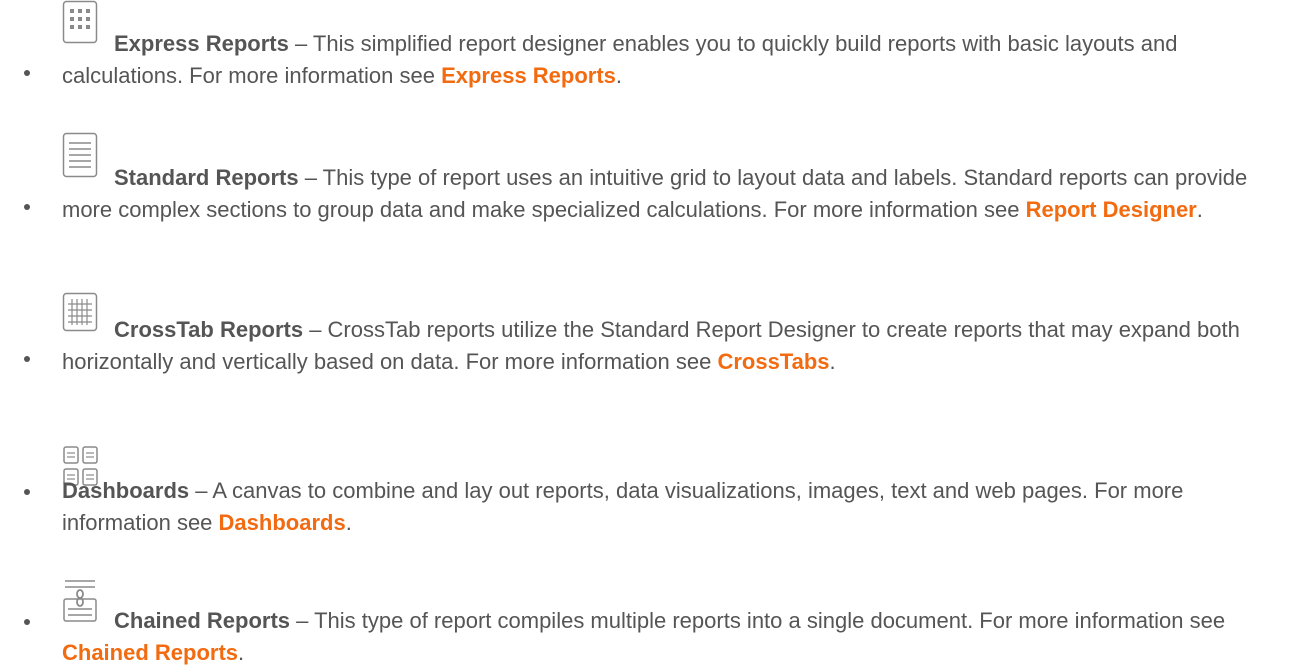 The width and height of the screenshot is (1303, 669). I want to click on dashboards-link: Dashboards, so click(282, 522).